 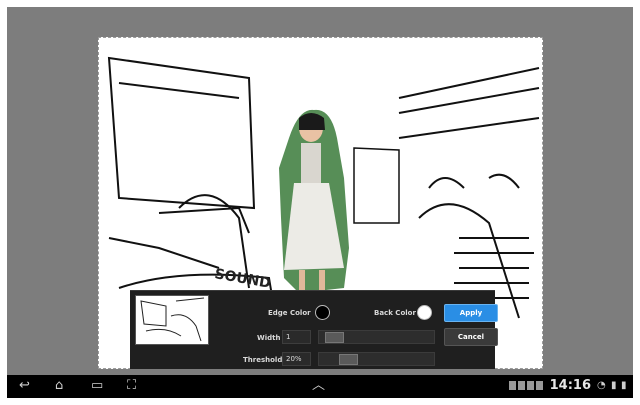 I want to click on battery-icon: ▮, so click(x=624, y=385).